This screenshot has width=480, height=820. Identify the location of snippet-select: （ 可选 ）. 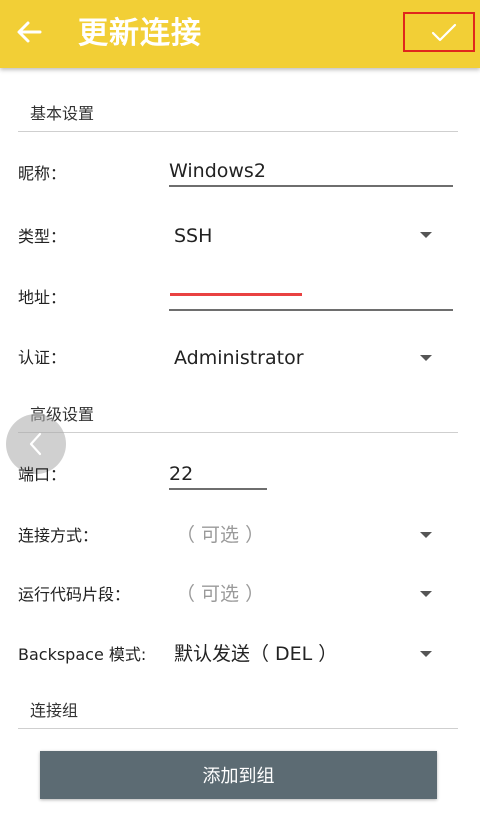
(220, 594).